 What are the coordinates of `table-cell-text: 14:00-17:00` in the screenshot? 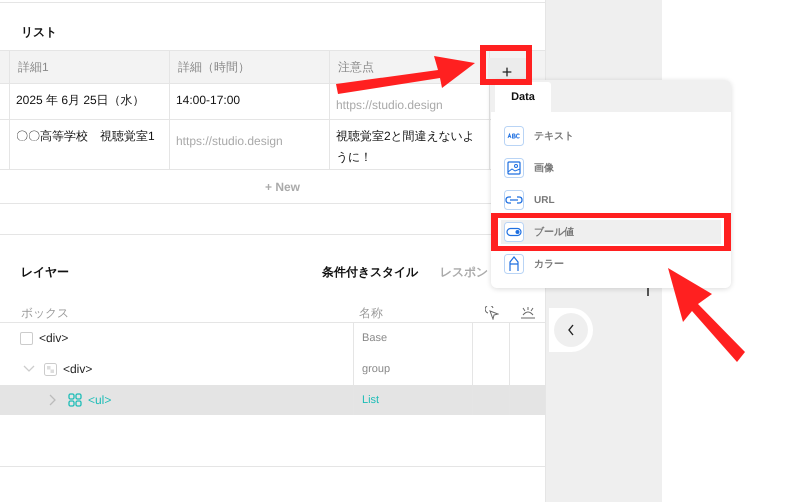 It's located at (209, 100).